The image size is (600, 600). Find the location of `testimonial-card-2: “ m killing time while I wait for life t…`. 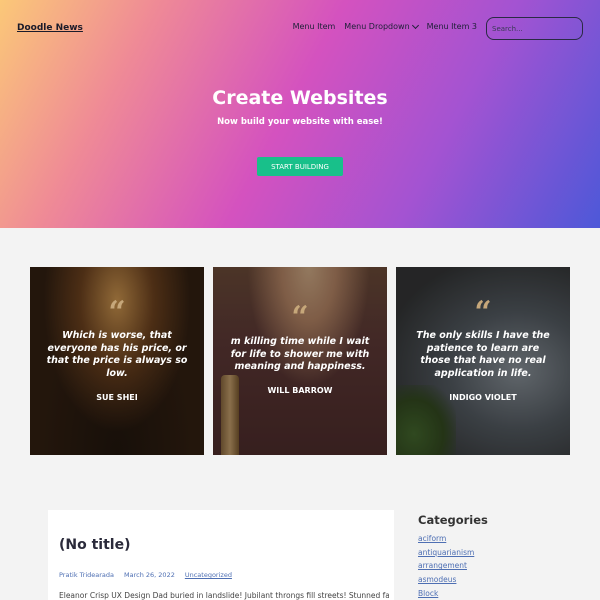

testimonial-card-2: “ m killing time while I wait for life t… is located at coordinates (300, 361).